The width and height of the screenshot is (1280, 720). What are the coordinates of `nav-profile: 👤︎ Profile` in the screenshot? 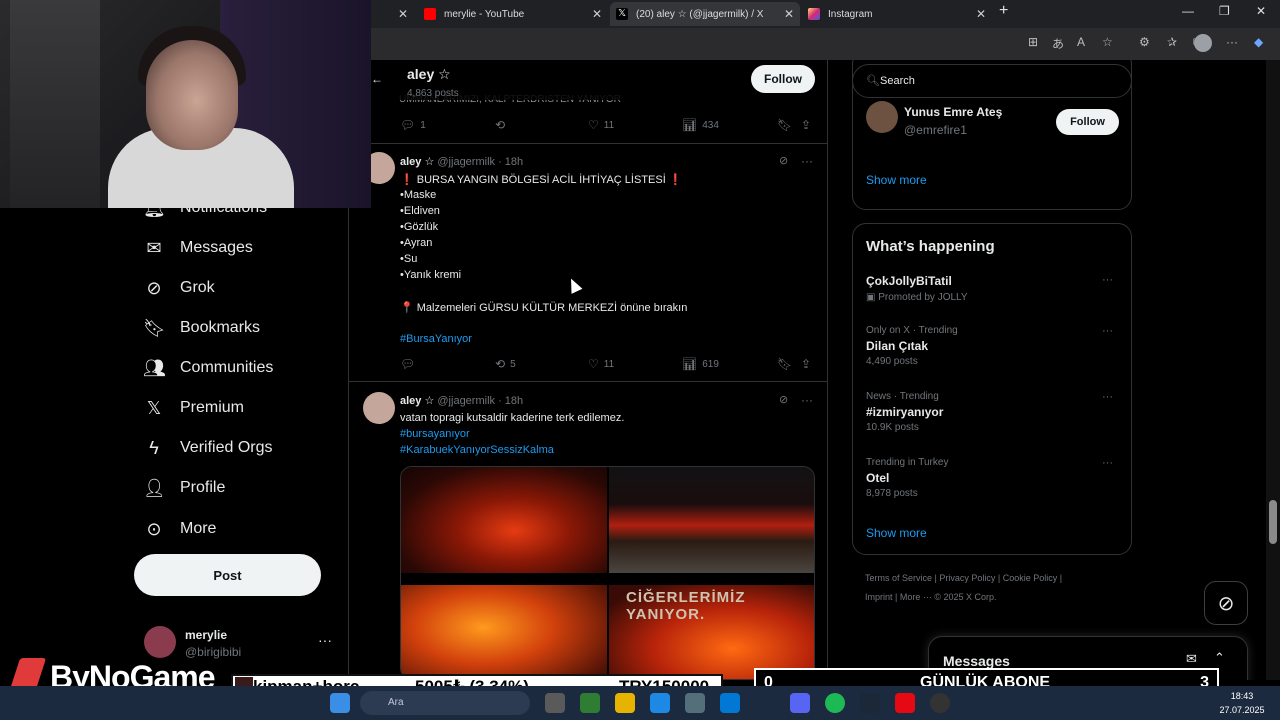 It's located at (184, 488).